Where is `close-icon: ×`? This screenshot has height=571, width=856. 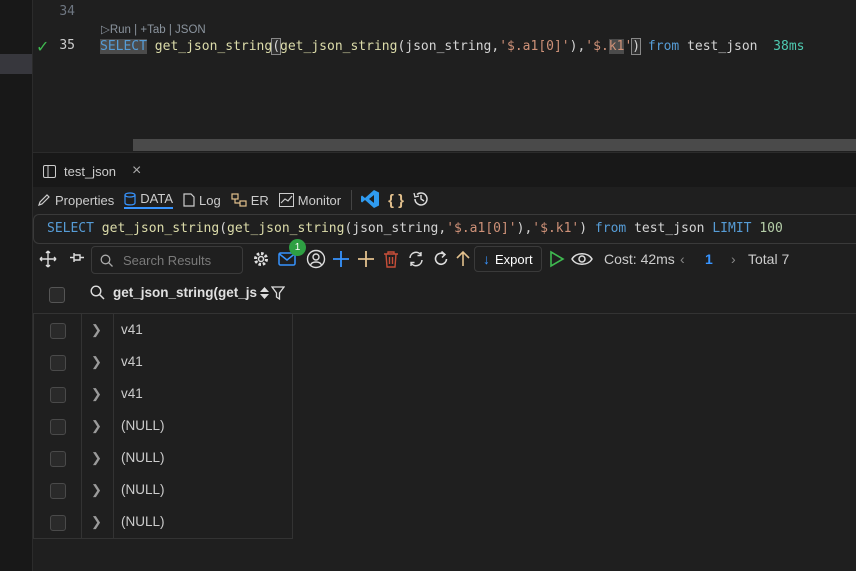
close-icon: × is located at coordinates (136, 171).